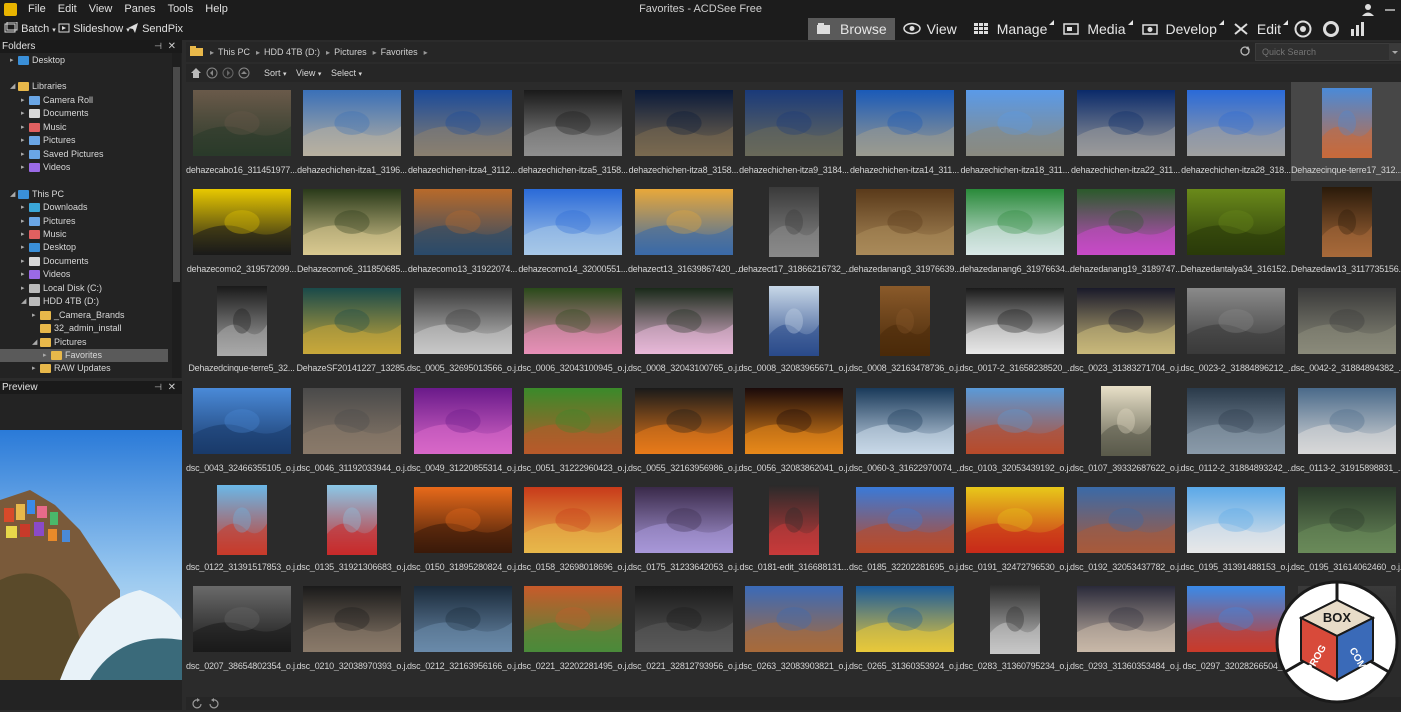 The width and height of the screenshot is (1401, 712). Describe the element at coordinates (60, 301) in the screenshot. I see `tree-item-hdd-4tb-d: ◢ HDD 4TB (D:)` at that location.